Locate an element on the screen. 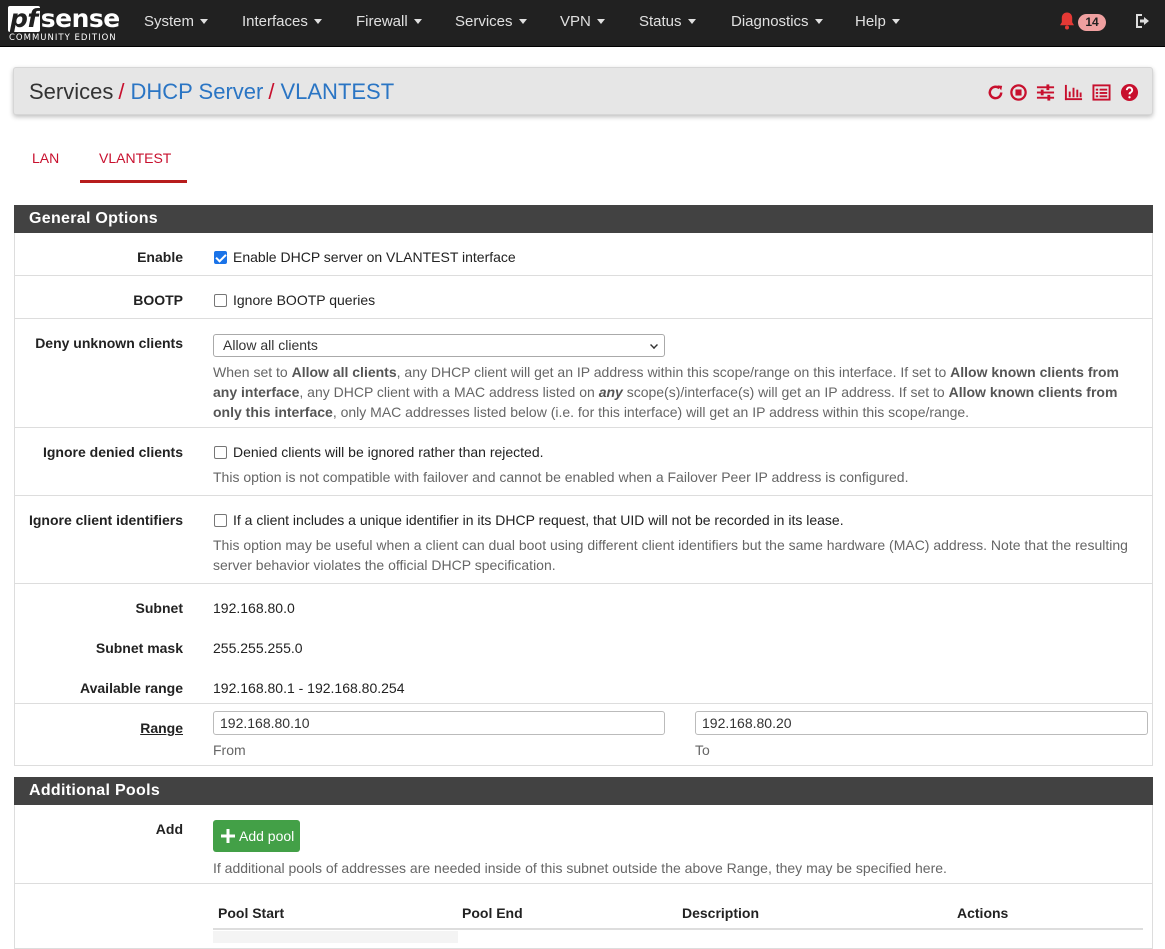  notification-badge: 14 is located at coordinates (1092, 22).